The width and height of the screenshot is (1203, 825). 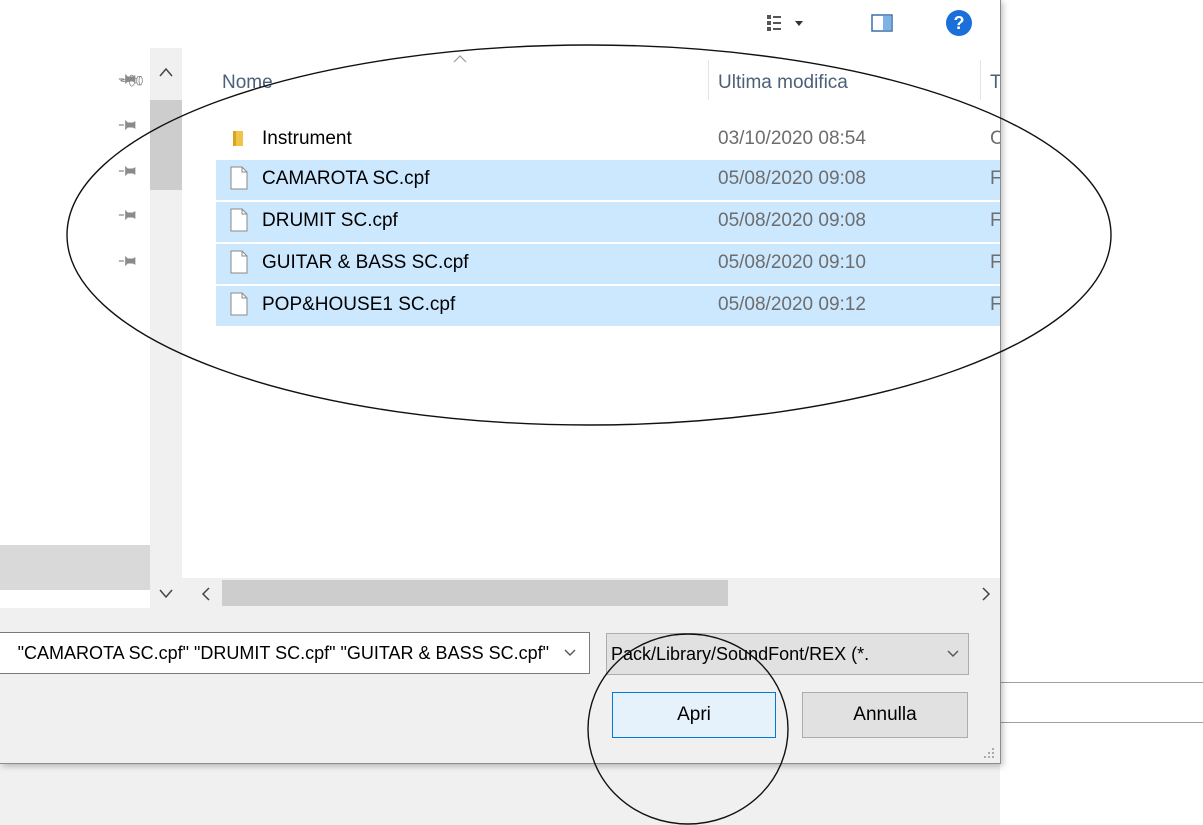 What do you see at coordinates (608, 222) in the screenshot?
I see `file-row: DRUMIT SC.cpf 05/08/2020 09:08 F` at bounding box center [608, 222].